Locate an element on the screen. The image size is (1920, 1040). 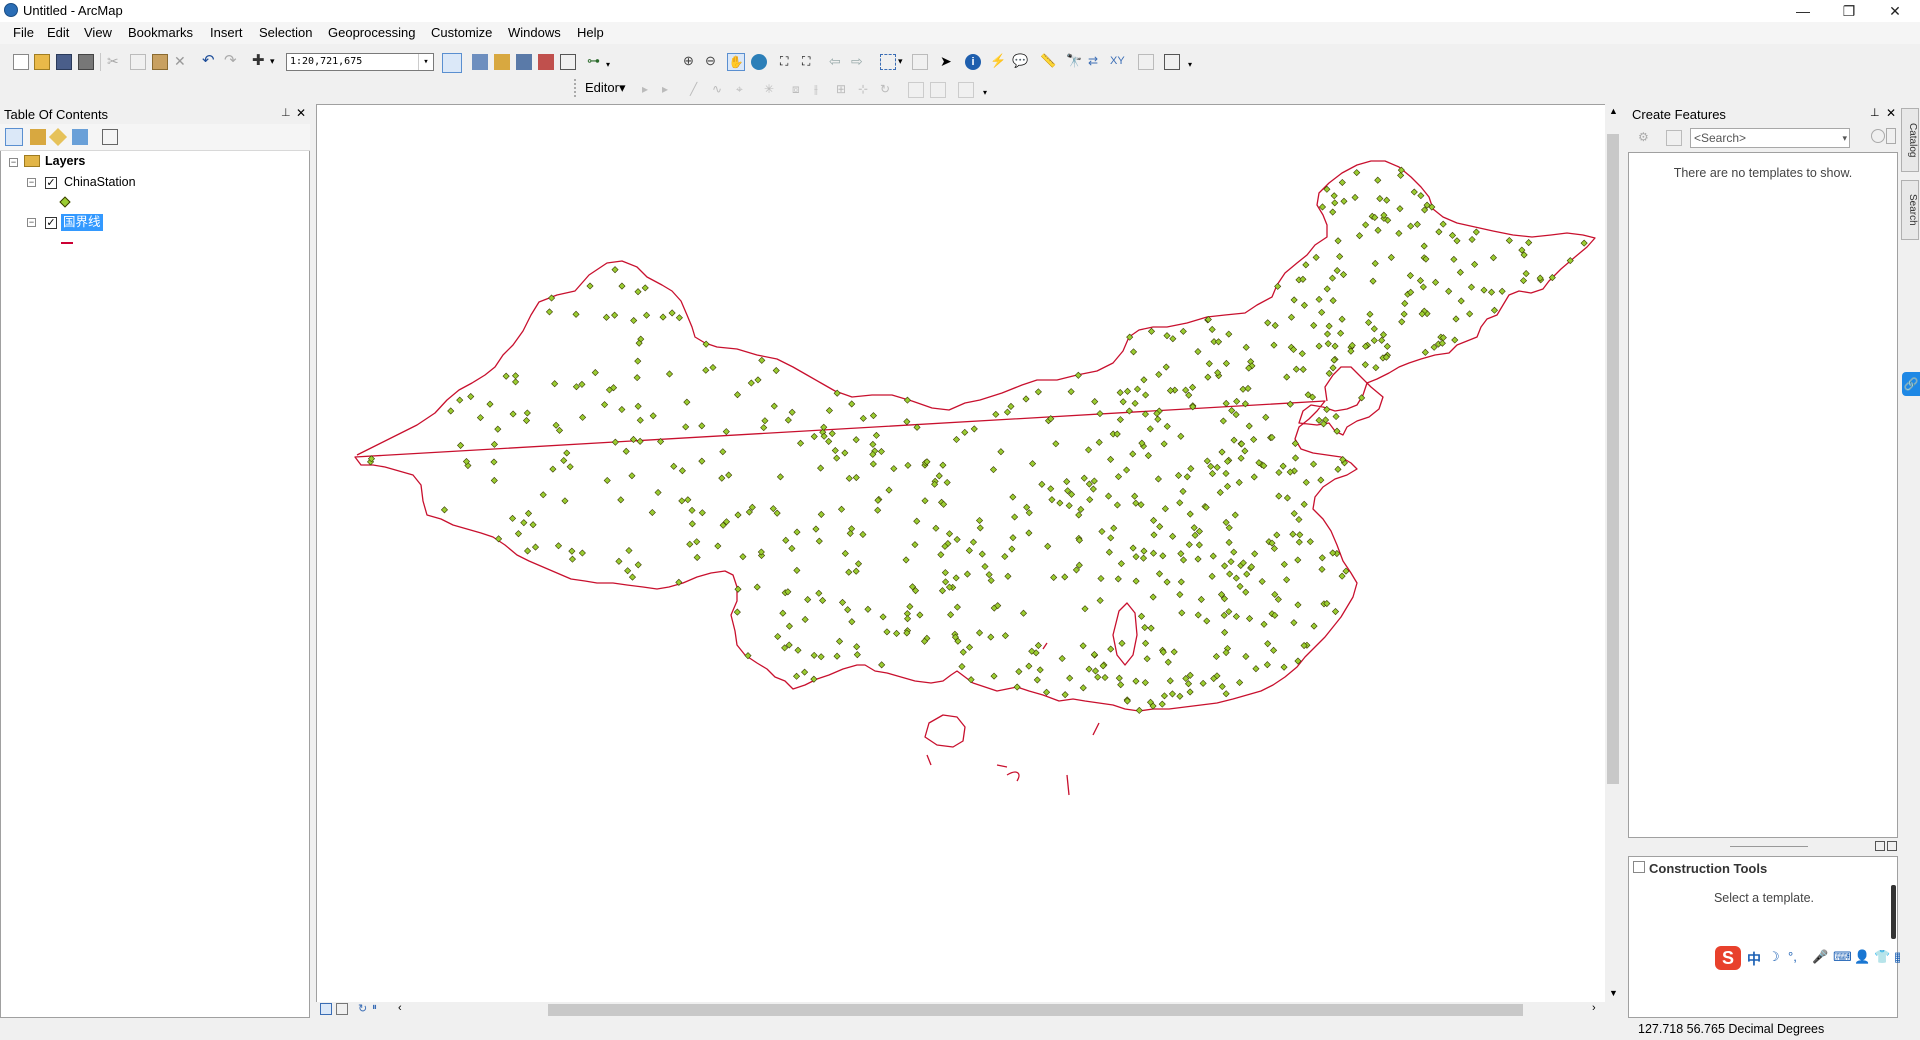
menu-bookmarks: Bookmarks is located at coordinates (160, 32).